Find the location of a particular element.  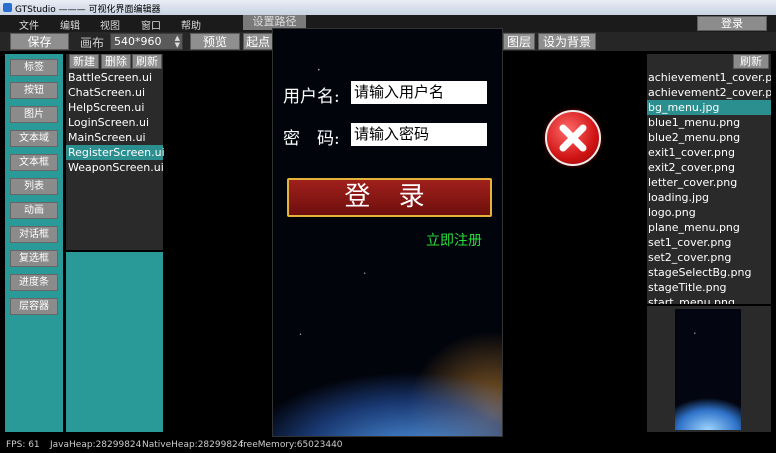

preview-thumbnail is located at coordinates (708, 369).